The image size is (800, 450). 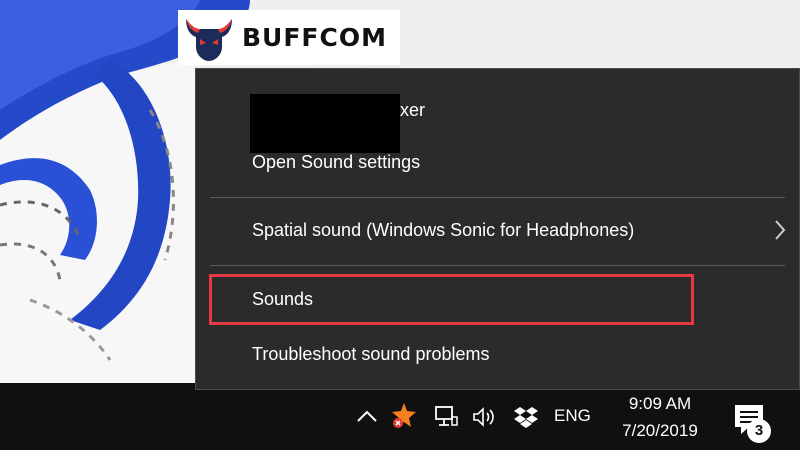 I want to click on chevron-up-icon, so click(x=367, y=417).